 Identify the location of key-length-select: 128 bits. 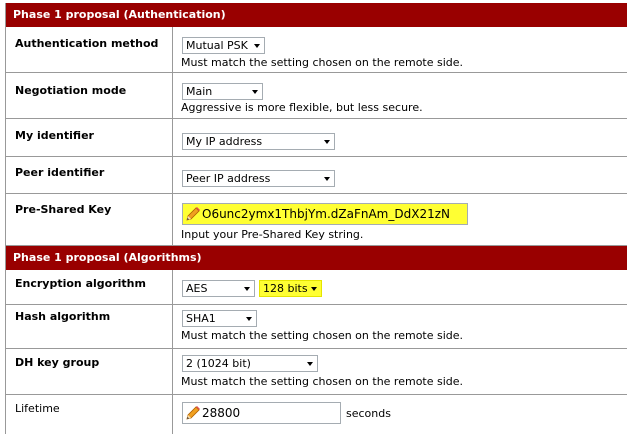
(290, 288).